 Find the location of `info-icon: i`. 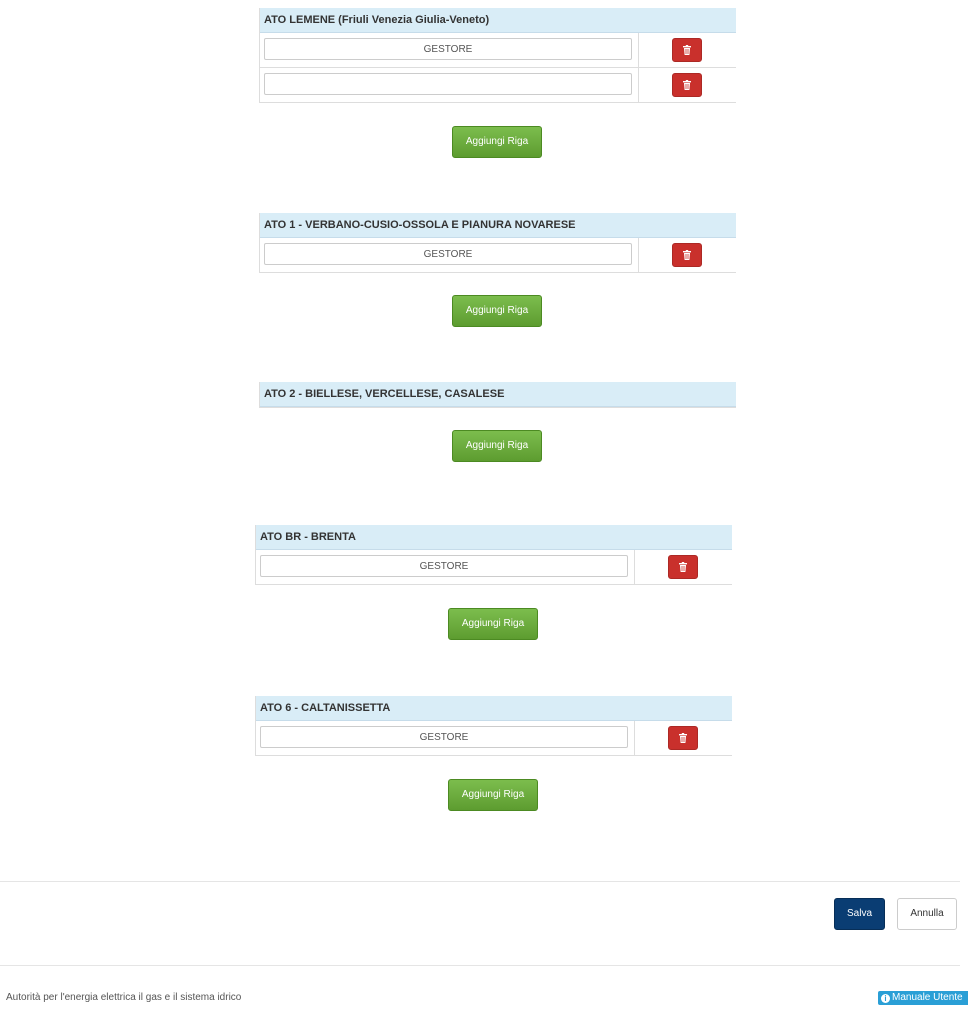

info-icon: i is located at coordinates (885, 998).